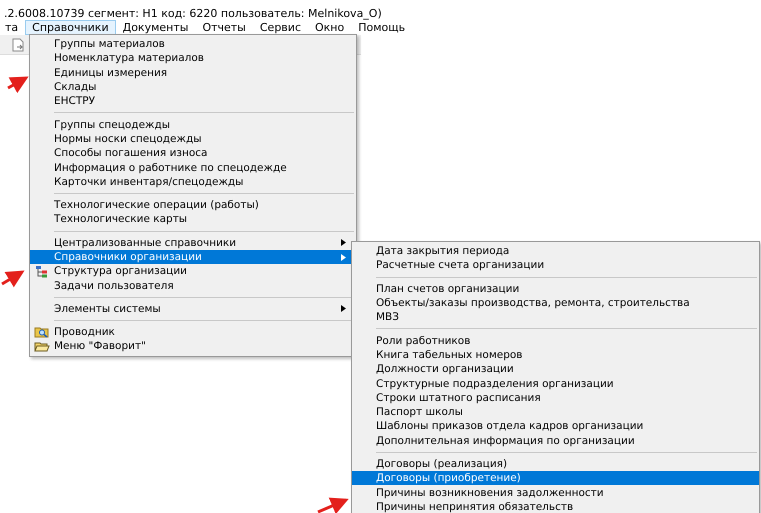 The height and width of the screenshot is (513, 761). I want to click on menu-bar-item: Документы, so click(156, 27).